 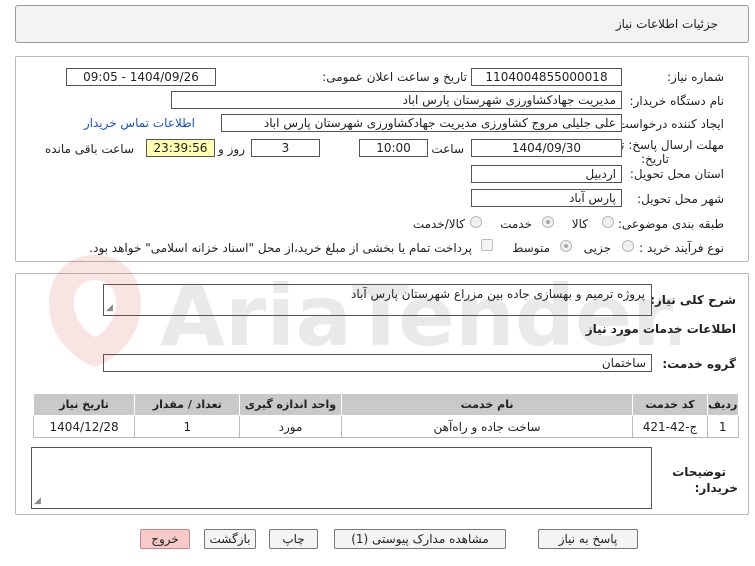 What do you see at coordinates (141, 77) in the screenshot?
I see `announce-field: 1404/09/26 - 09:05` at bounding box center [141, 77].